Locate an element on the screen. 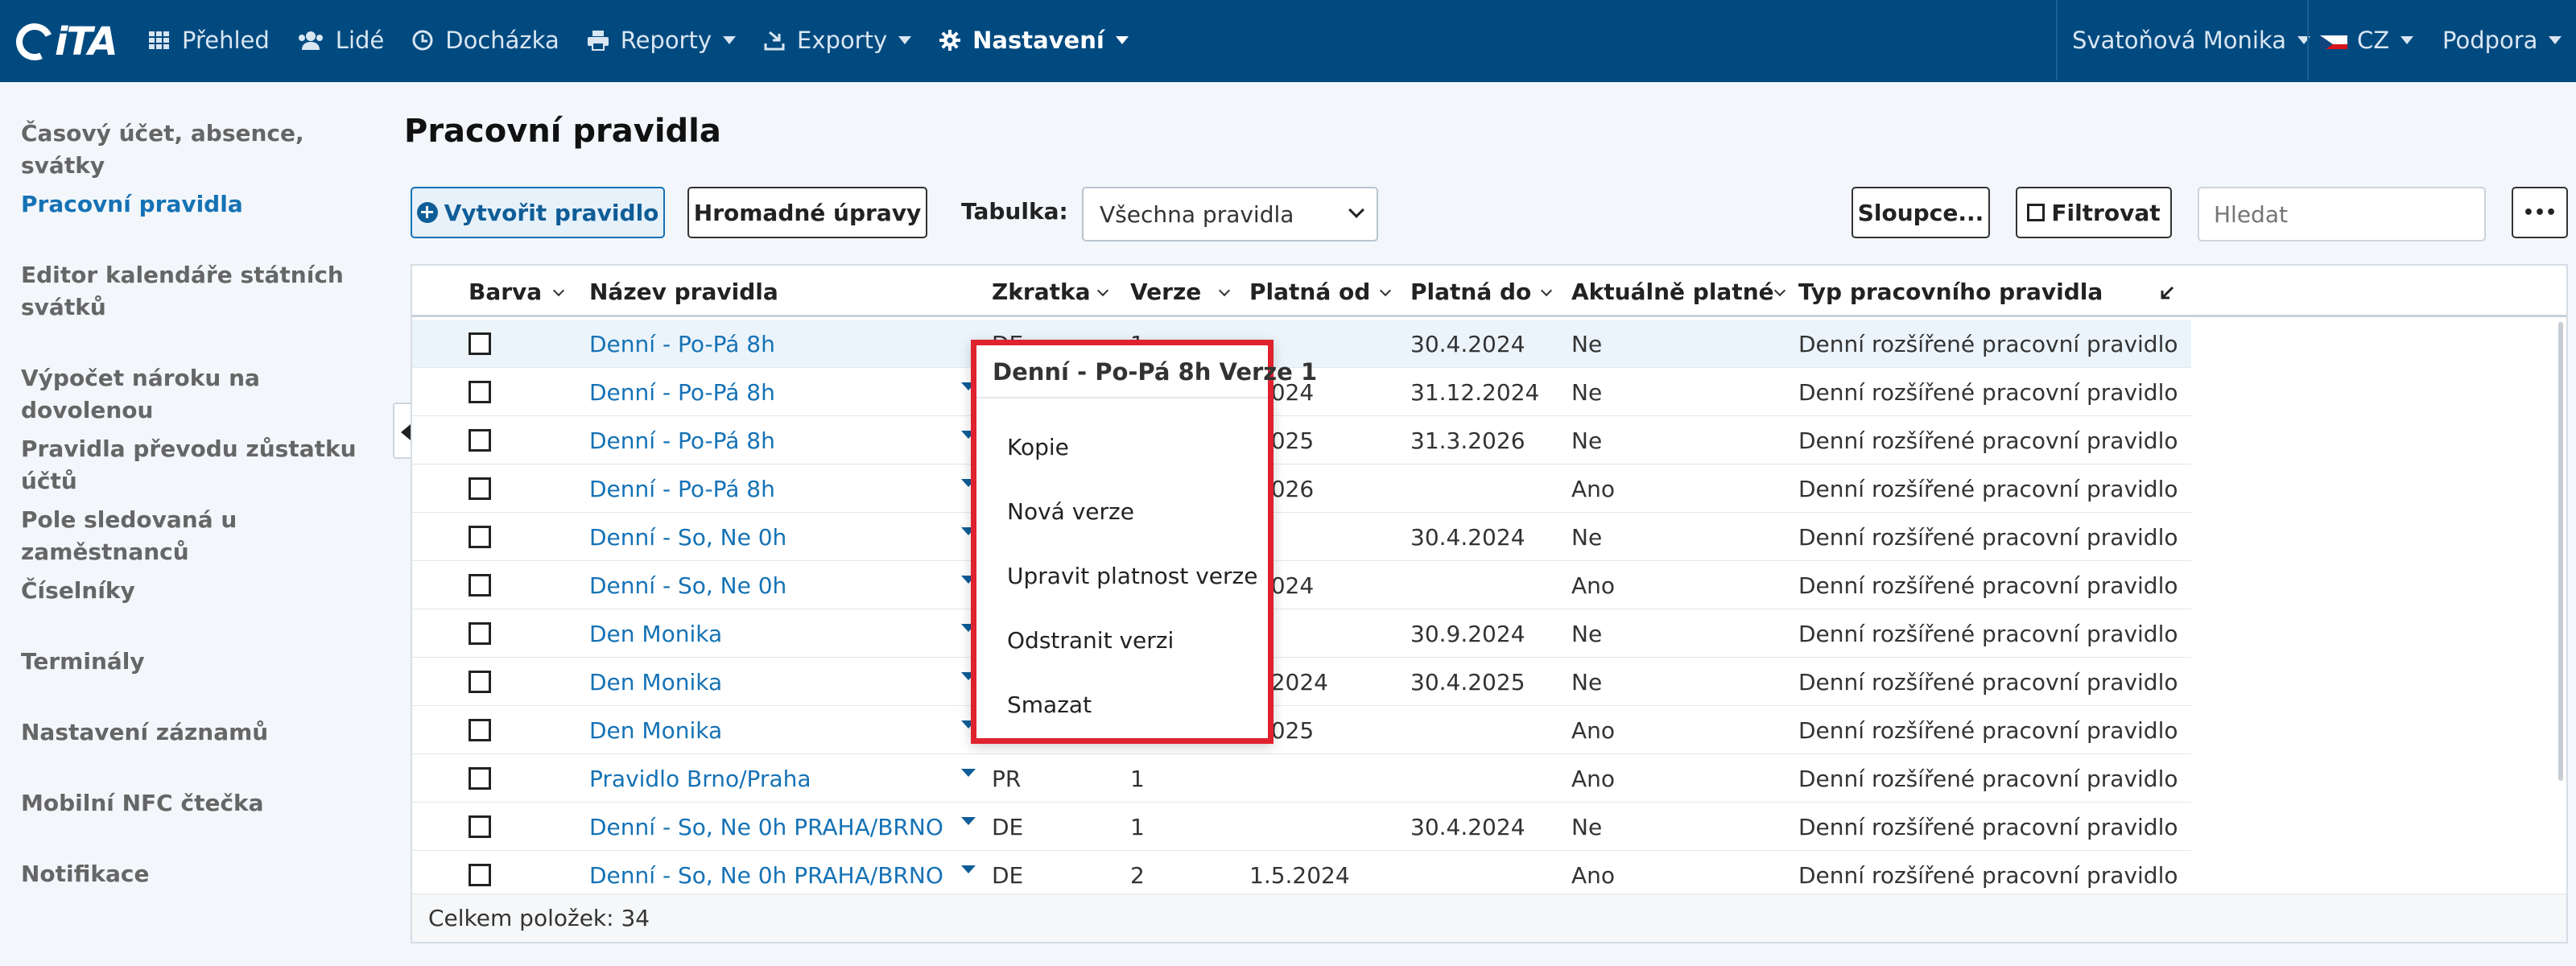 Image resolution: width=2576 pixels, height=966 pixels. more-options-button: ••• is located at coordinates (2540, 212).